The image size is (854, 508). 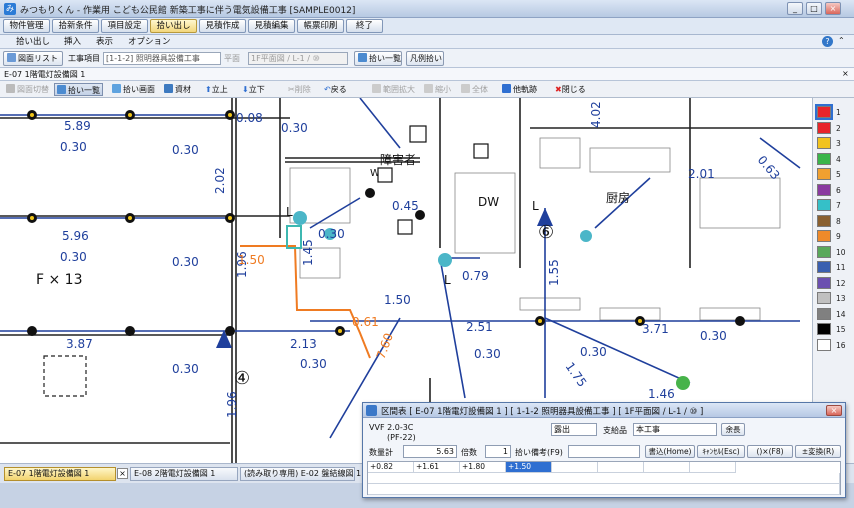 What do you see at coordinates (834, 410) in the screenshot?
I see `dialog-close-button: ×` at bounding box center [834, 410].